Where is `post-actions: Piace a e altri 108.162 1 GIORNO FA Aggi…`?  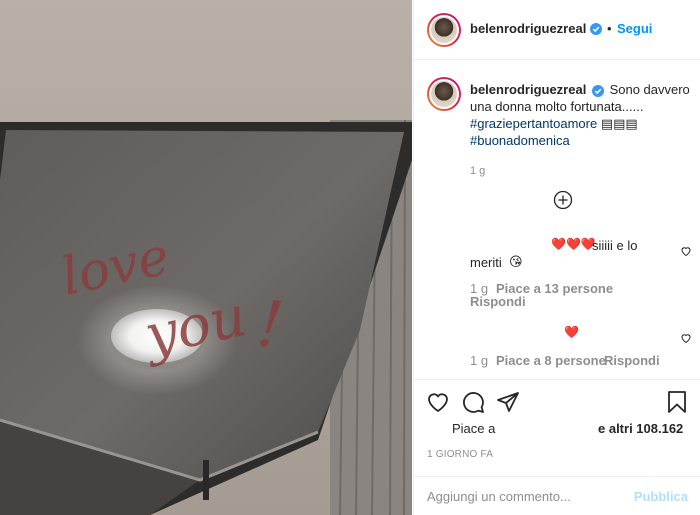 post-actions: Piace a e altri 108.162 1 GIORNO FA Aggi… is located at coordinates (557, 447).